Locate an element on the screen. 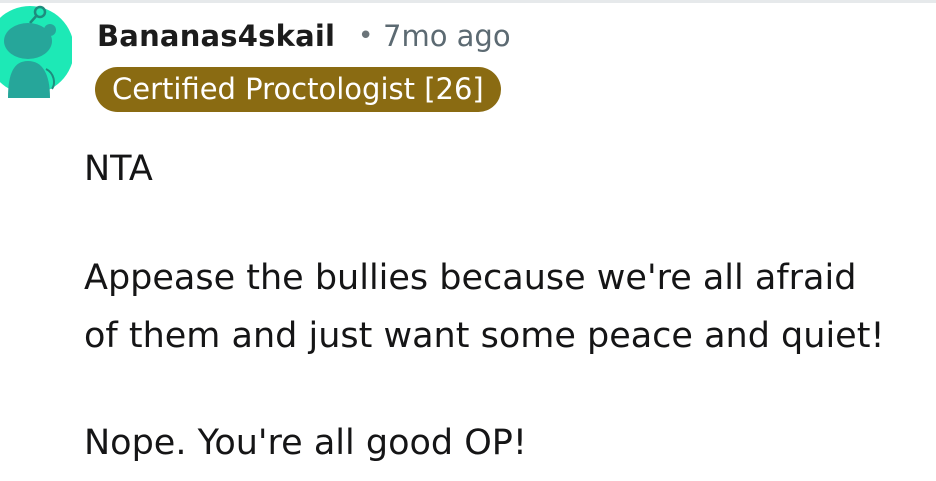 Image resolution: width=936 pixels, height=481 pixels. top-divider is located at coordinates (468, 1).